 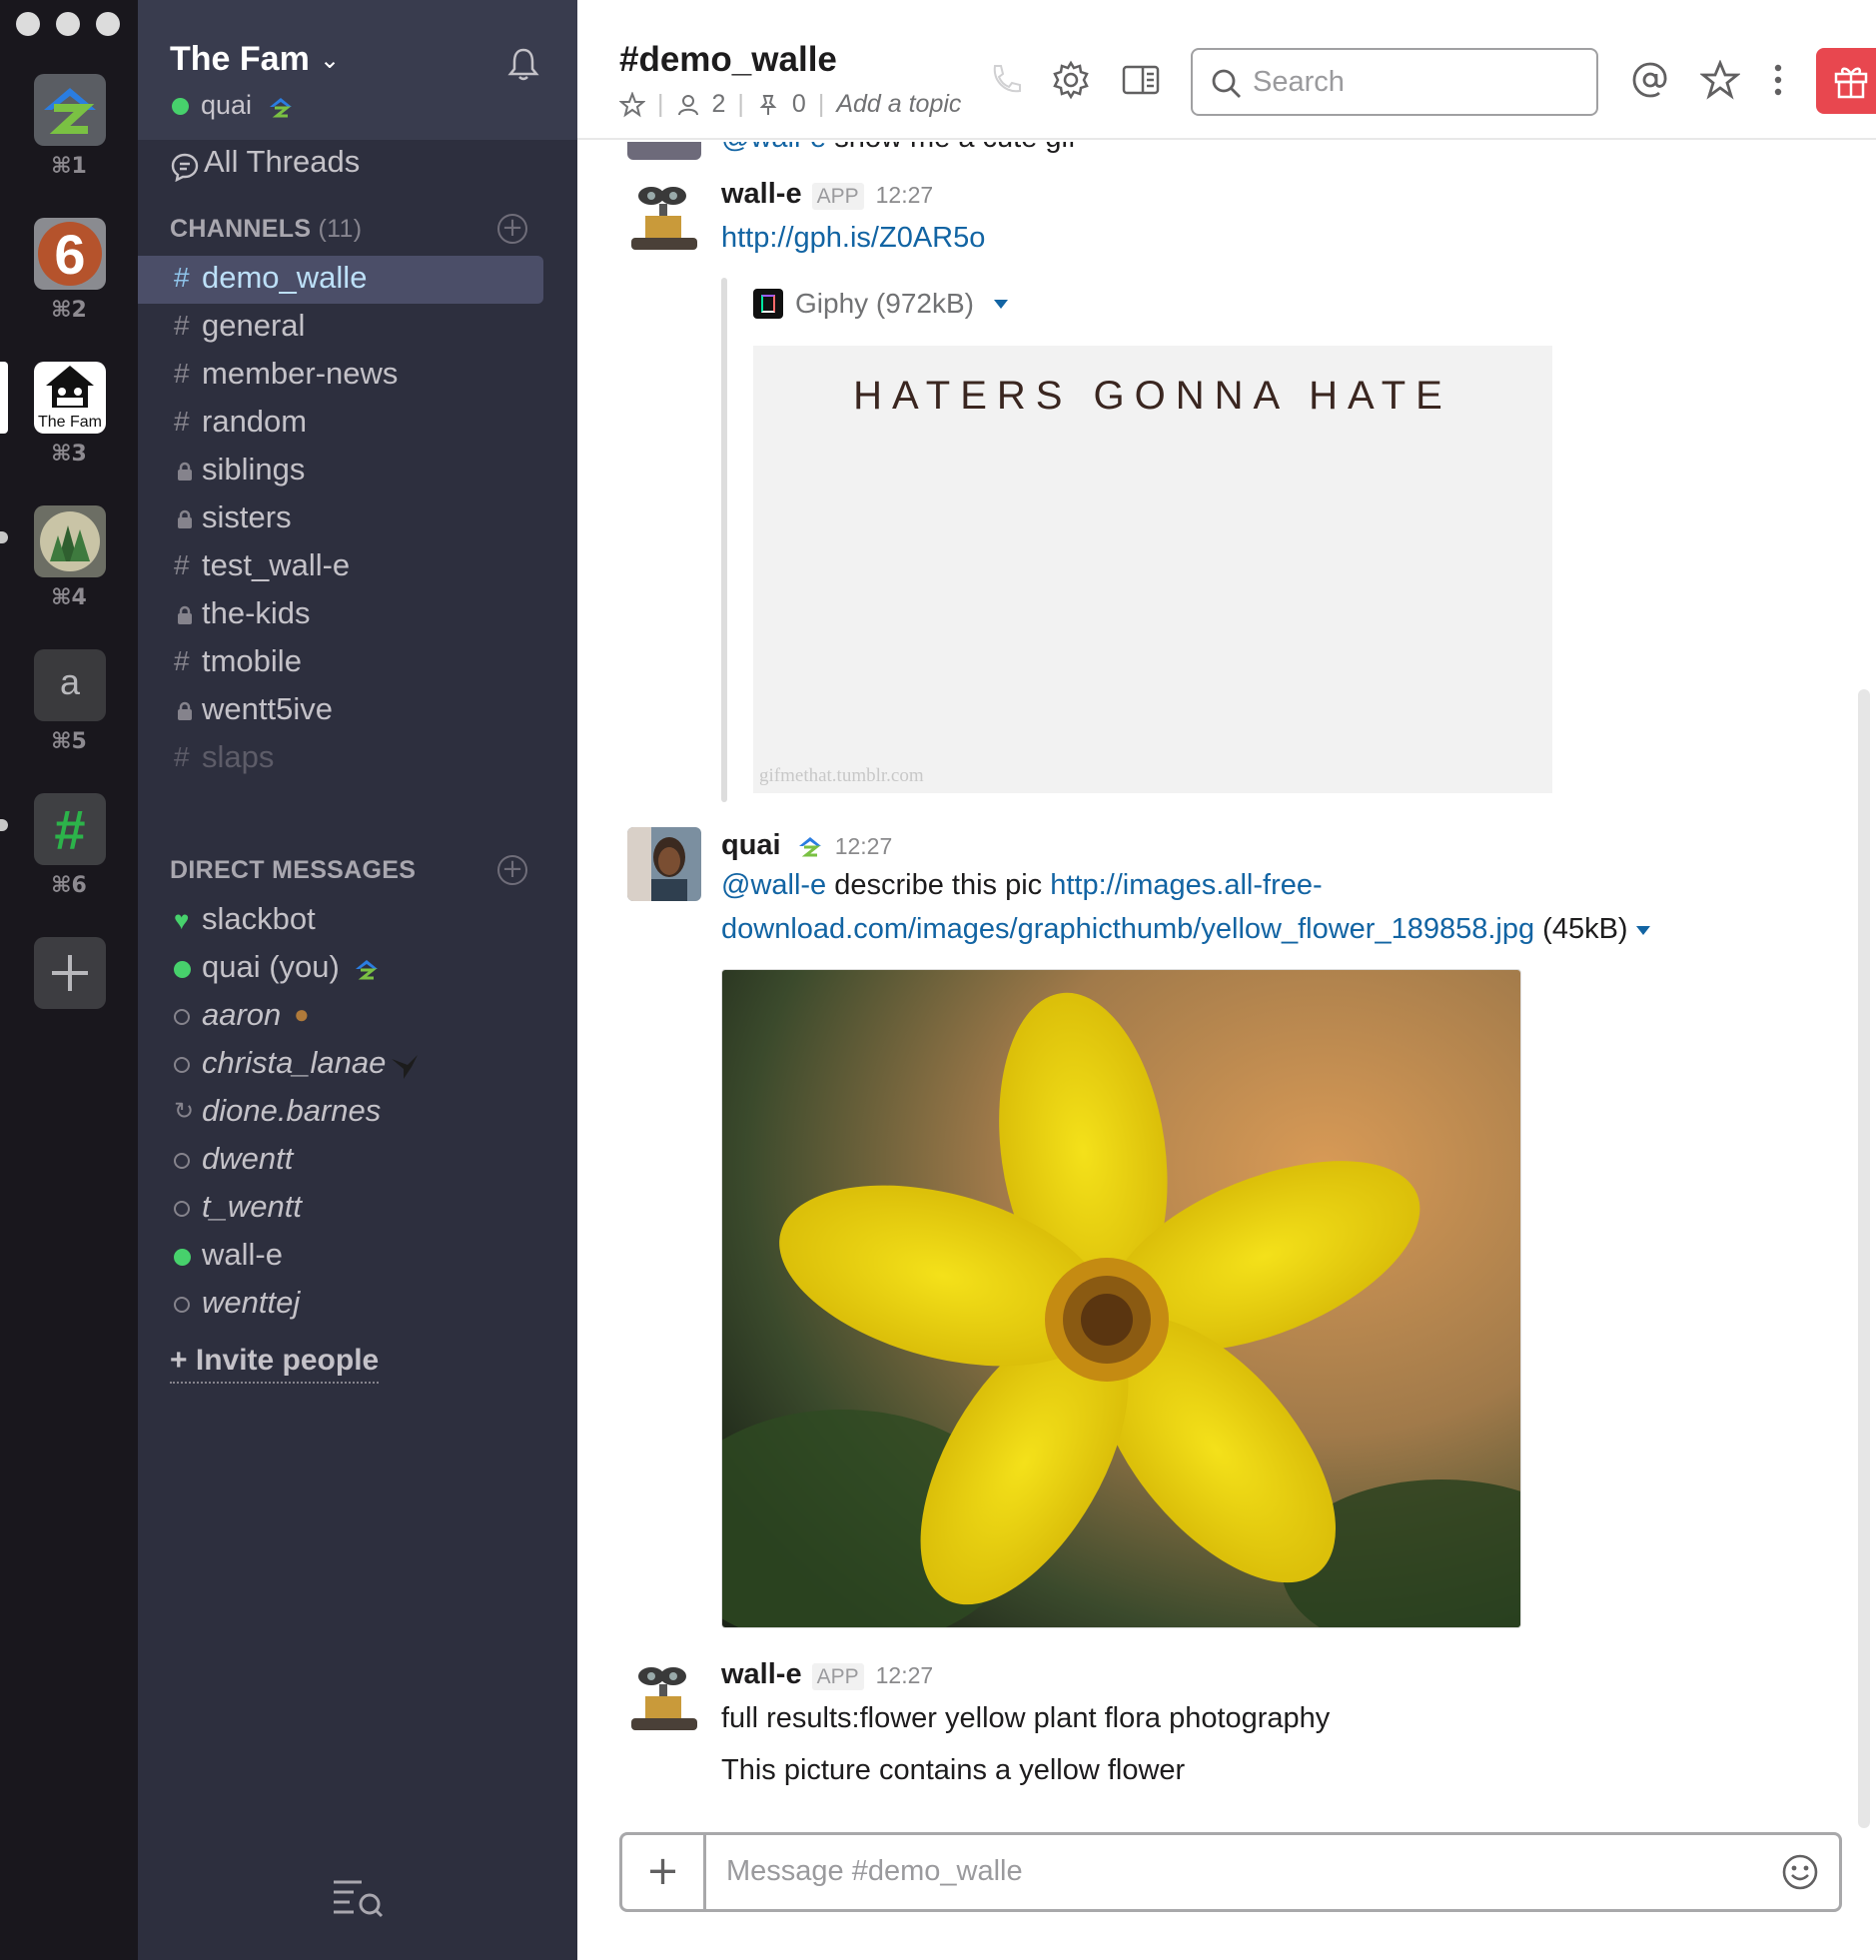 I want to click on gift-button, so click(x=1846, y=81).